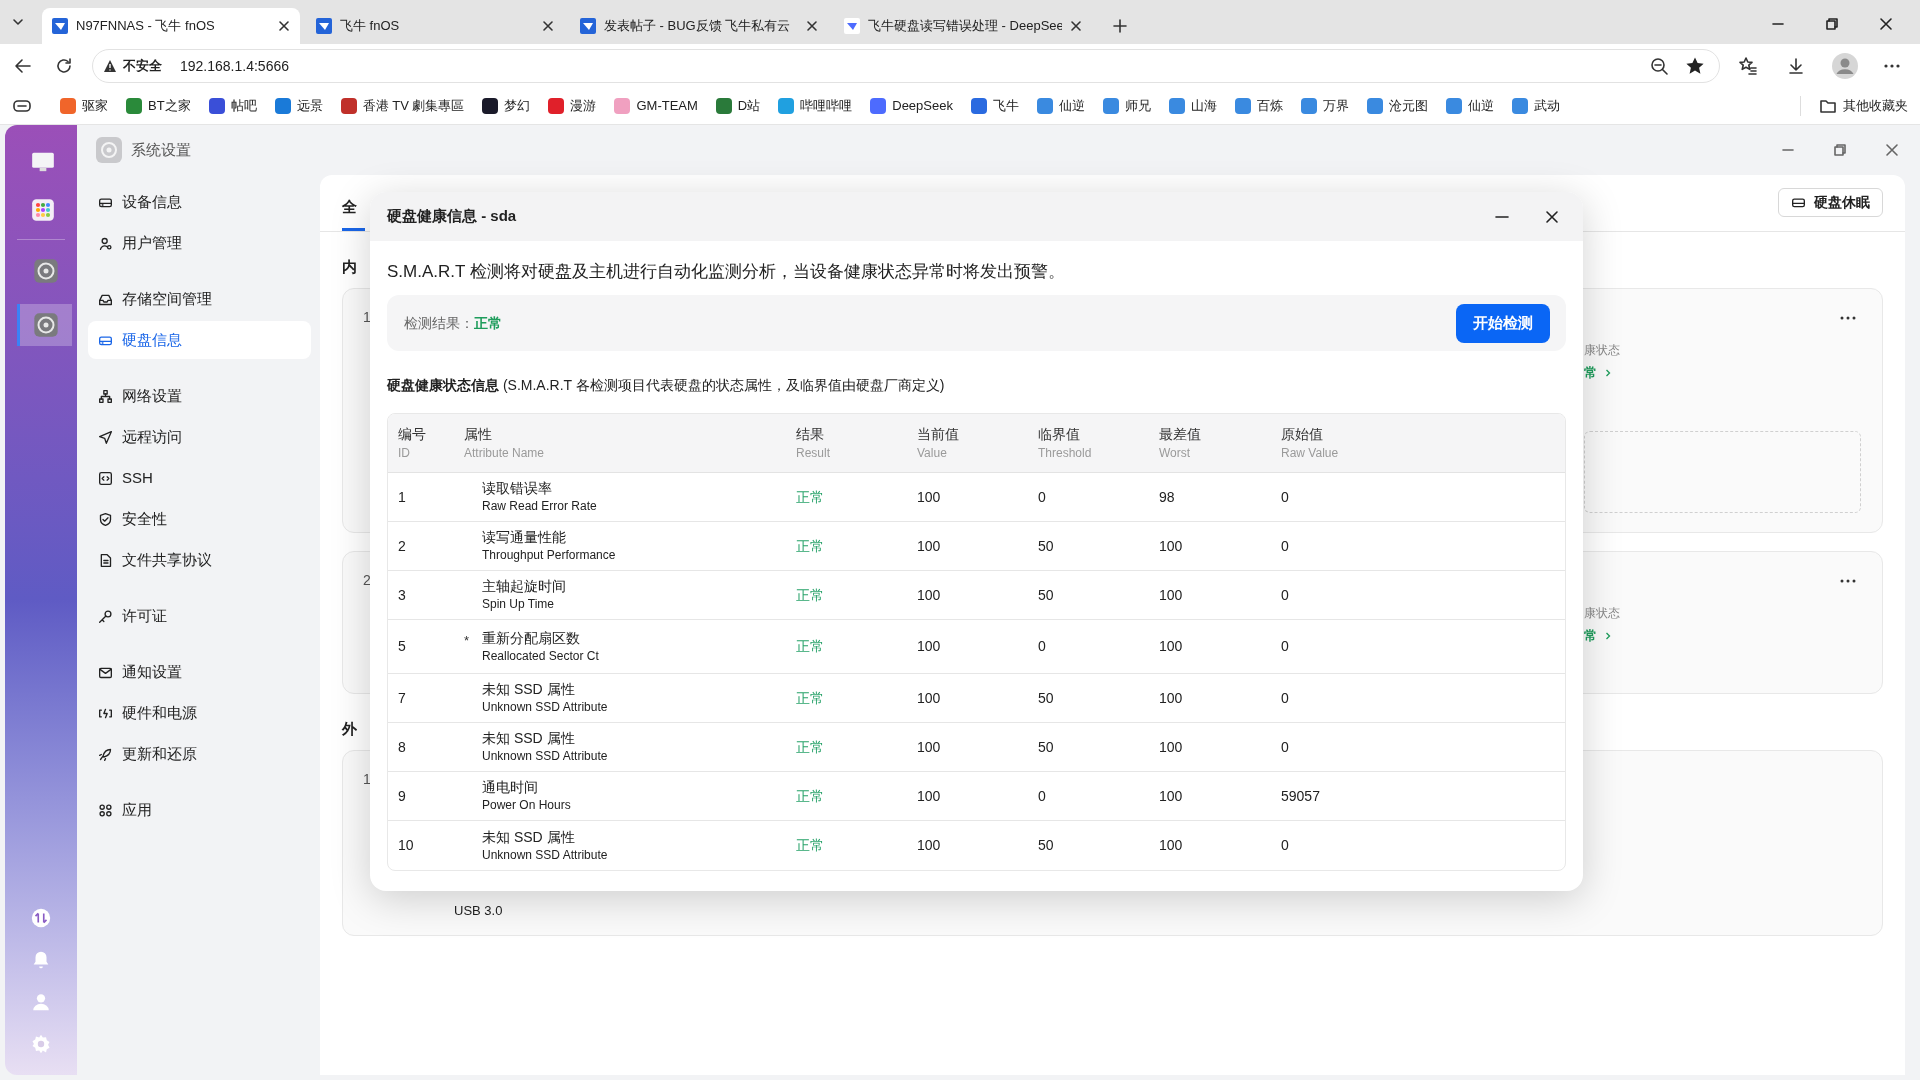 This screenshot has height=1080, width=1920. What do you see at coordinates (435, 26) in the screenshot?
I see `browser-tab: 飞牛 fnOS` at bounding box center [435, 26].